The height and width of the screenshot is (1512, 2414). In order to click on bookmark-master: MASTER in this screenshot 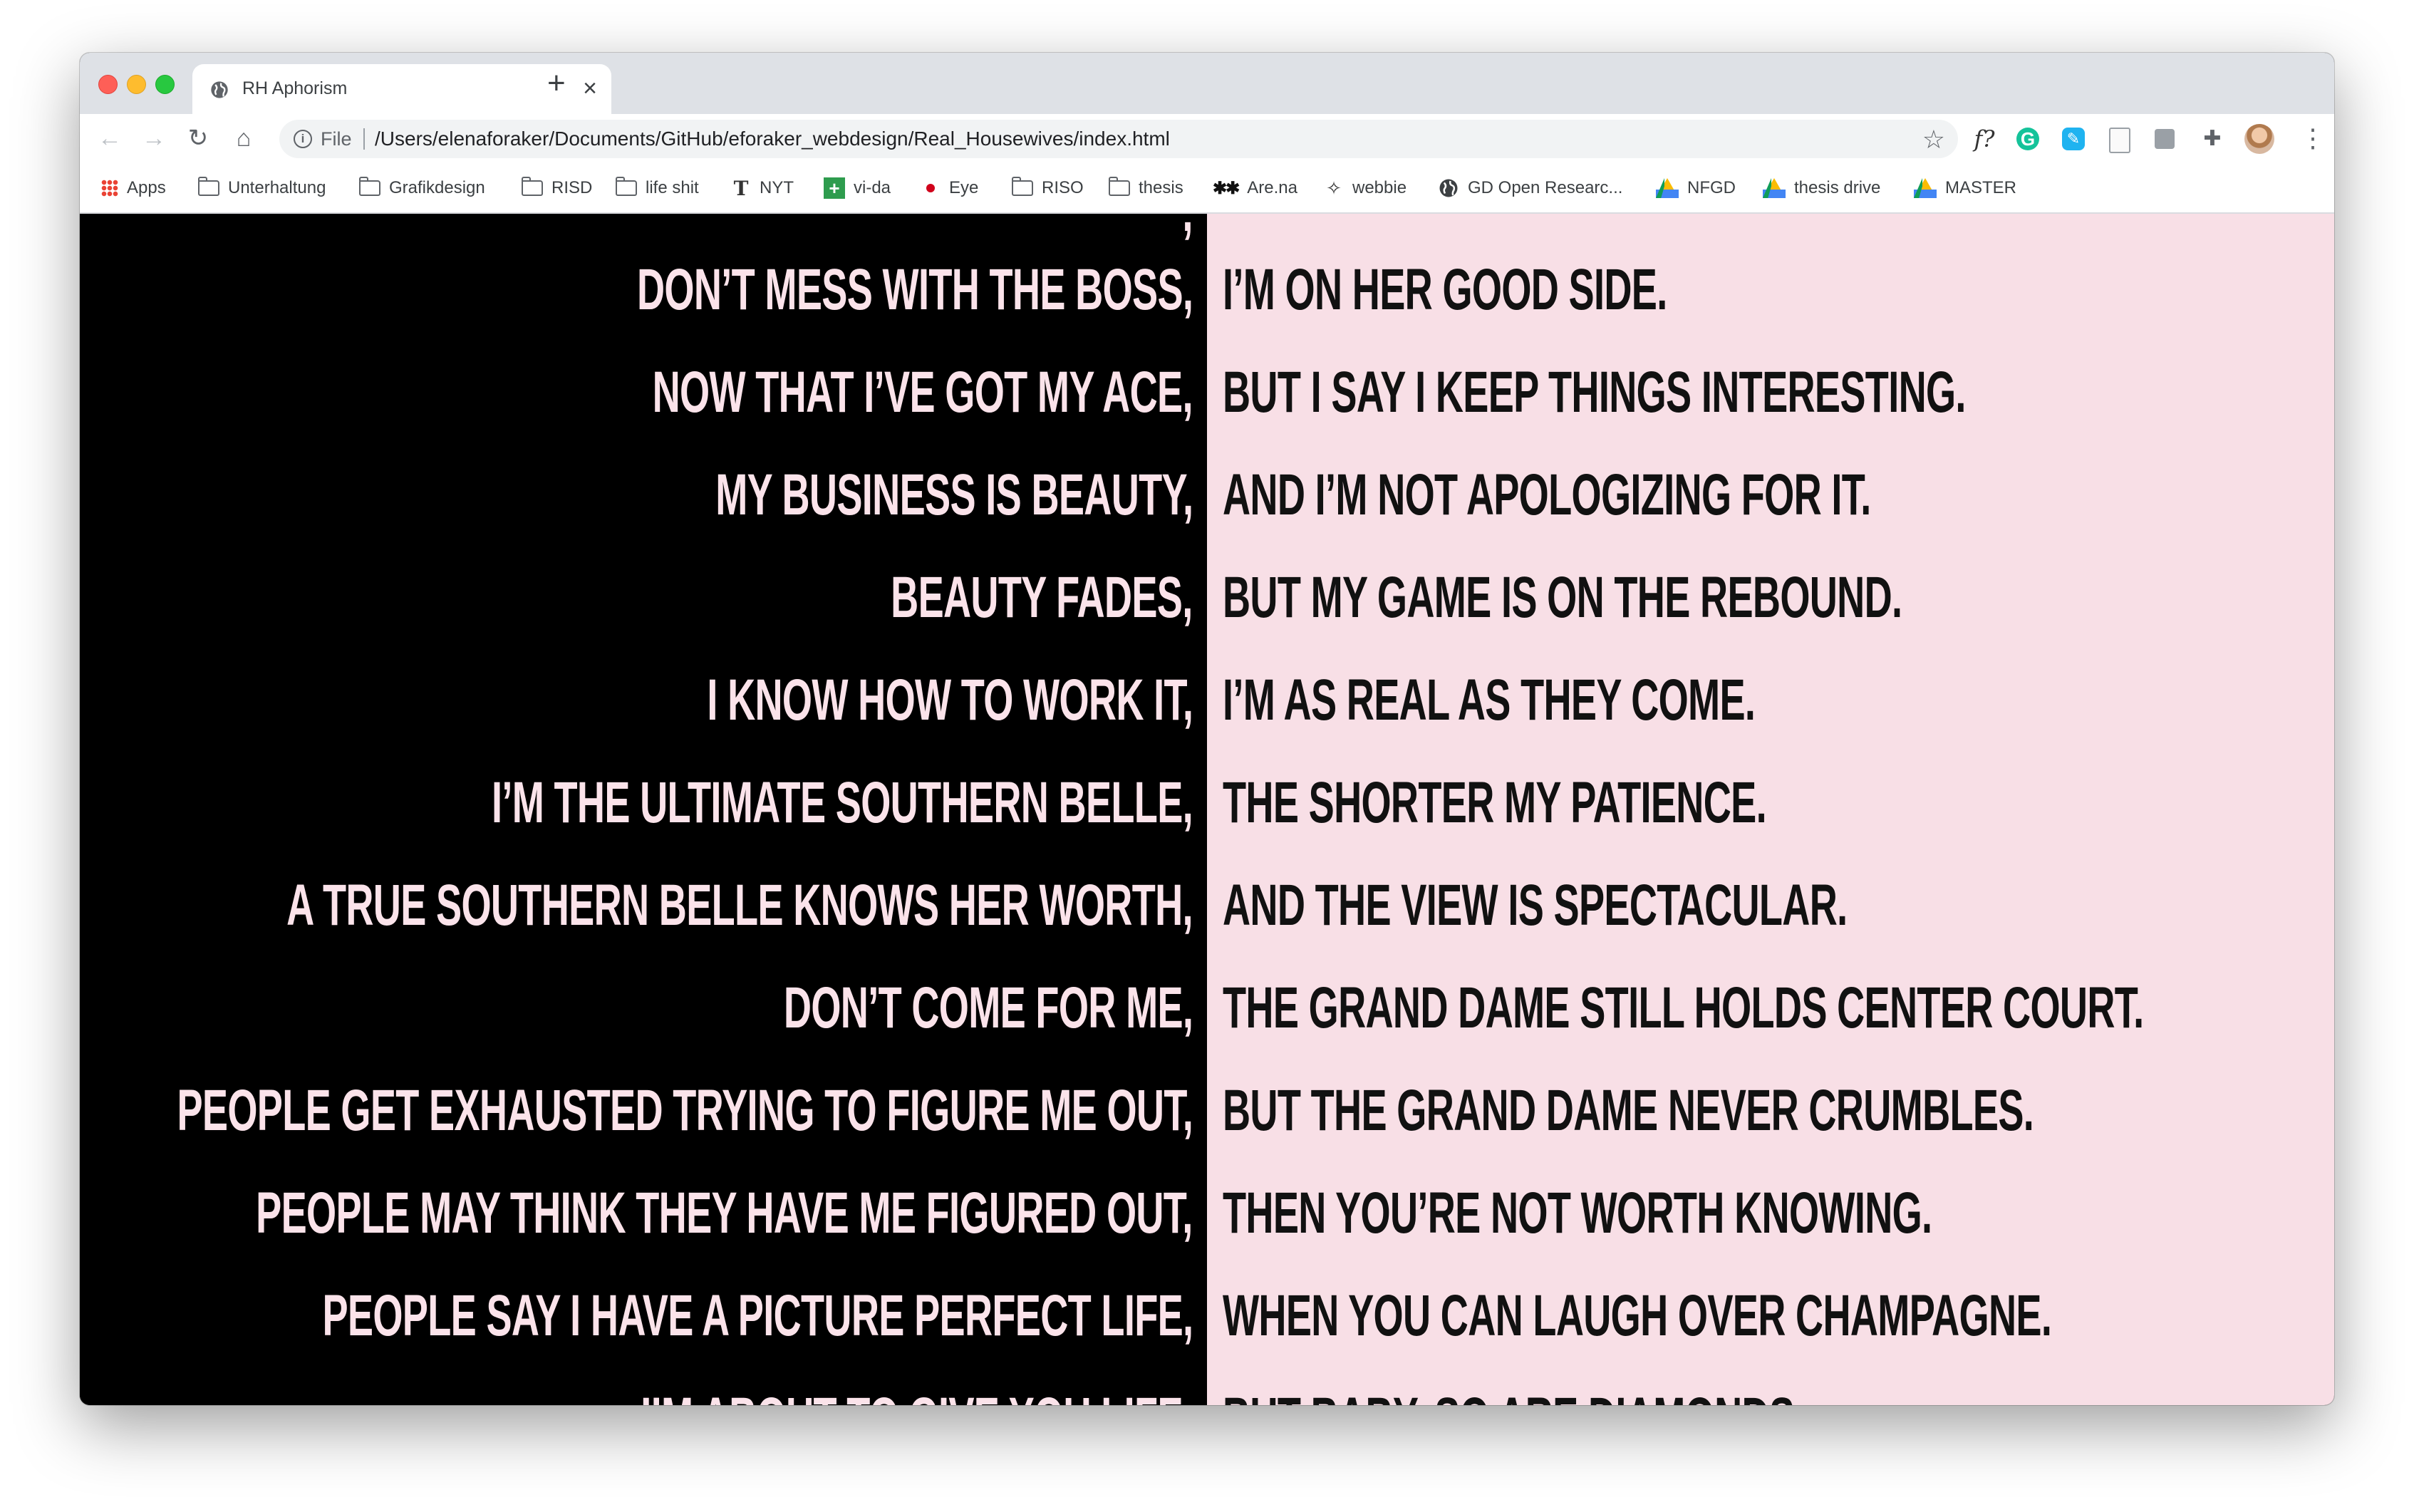, I will do `click(1965, 188)`.